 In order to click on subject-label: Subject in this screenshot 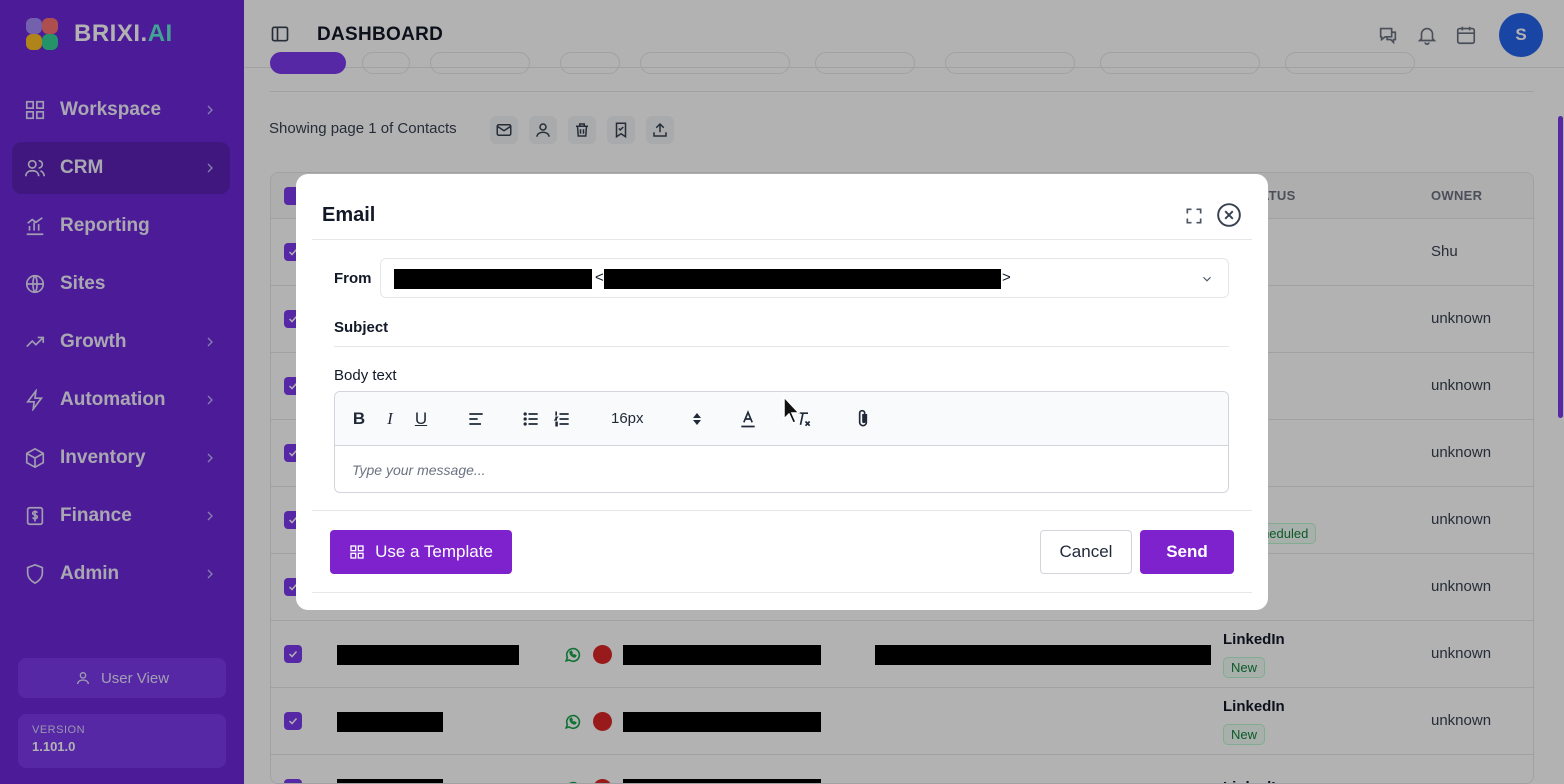, I will do `click(361, 327)`.